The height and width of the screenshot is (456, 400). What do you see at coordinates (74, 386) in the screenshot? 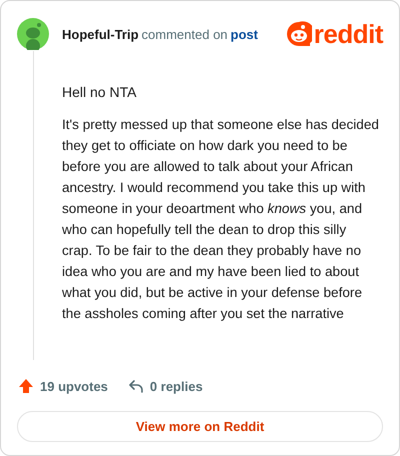
I see `upvote-count: 19 upvotes` at bounding box center [74, 386].